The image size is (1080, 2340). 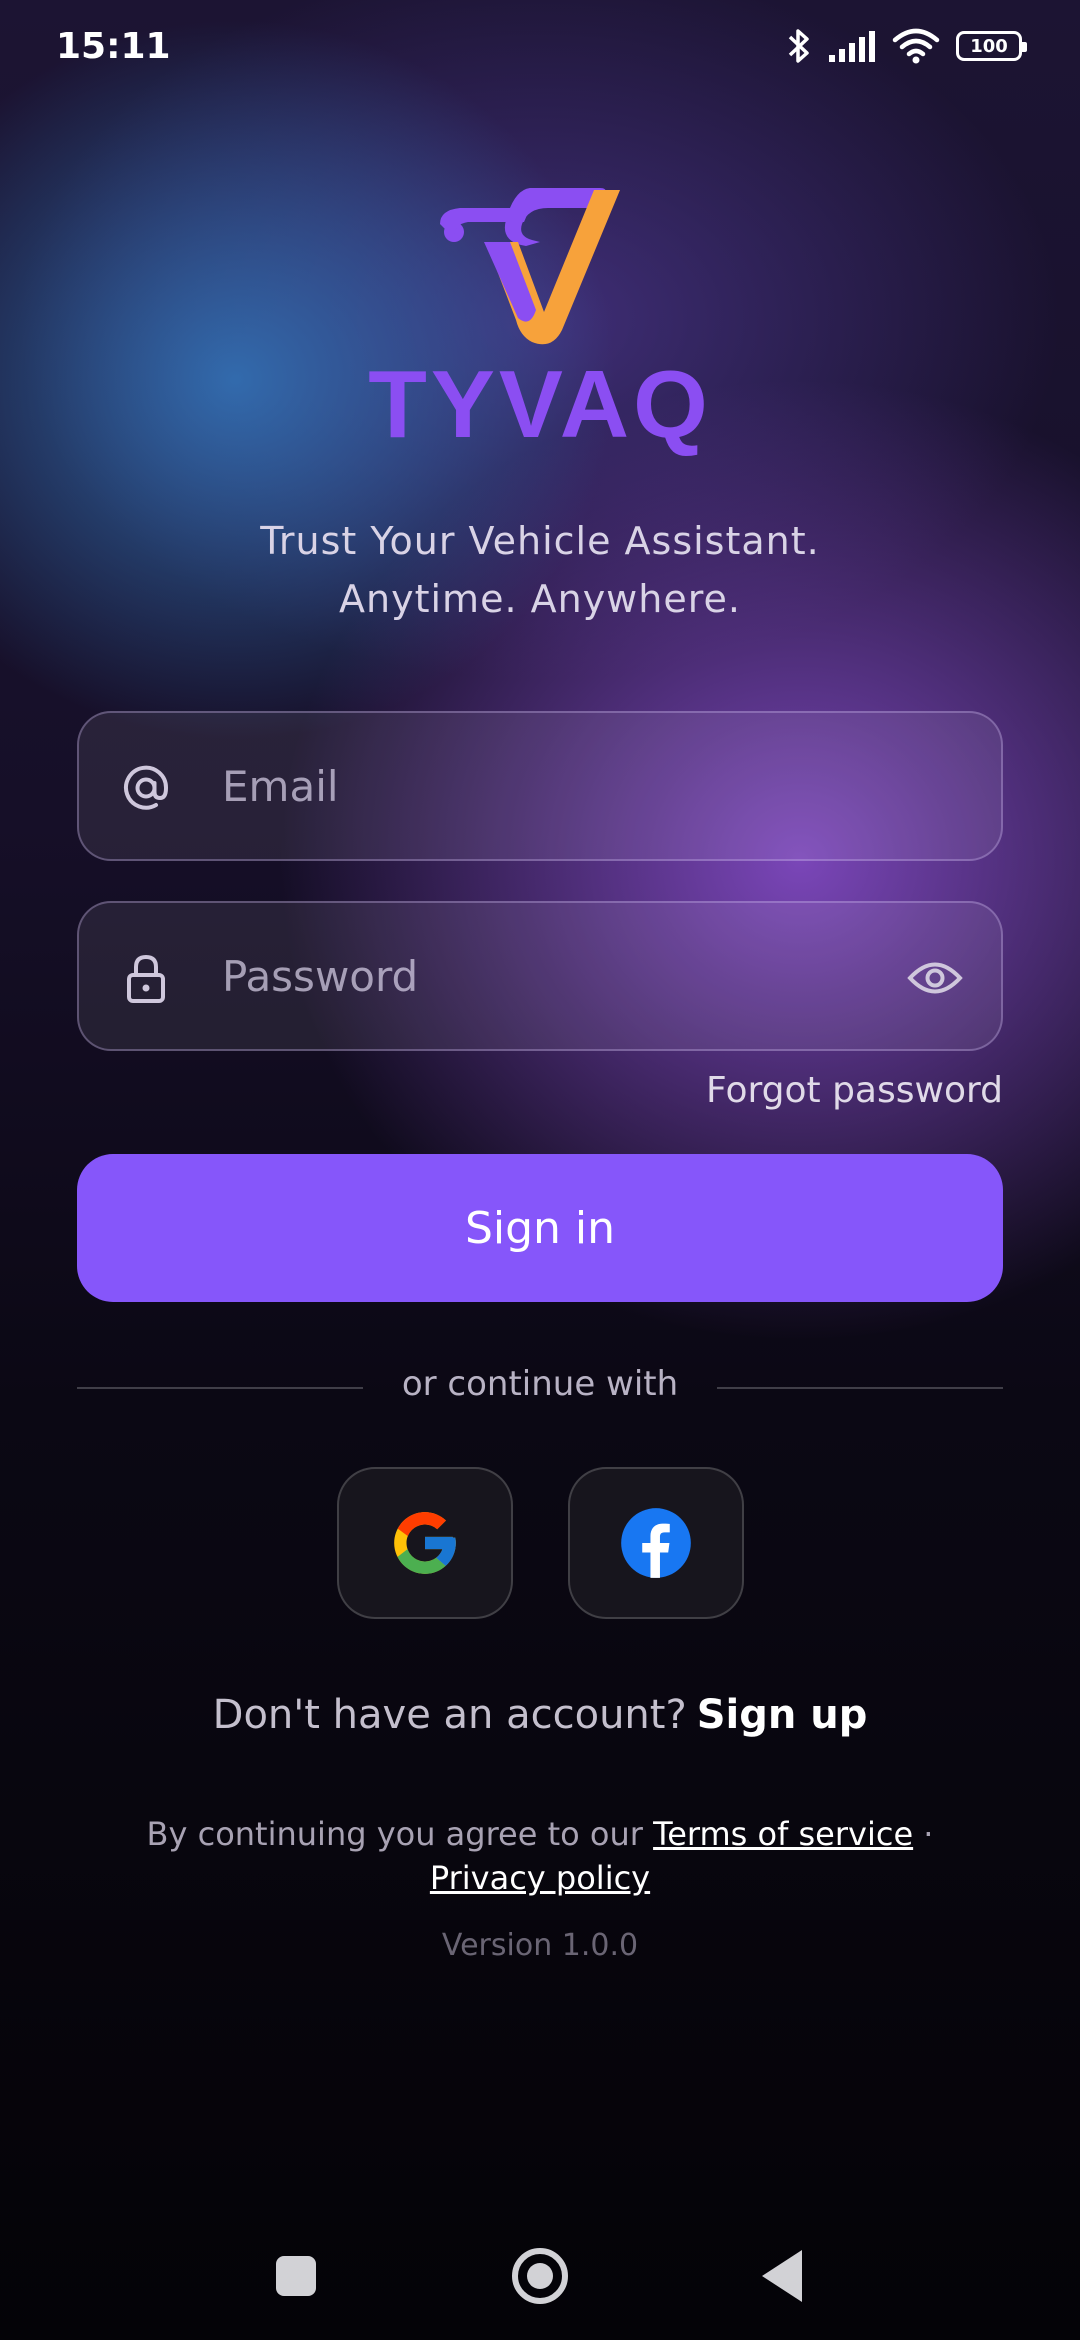 What do you see at coordinates (146, 787) in the screenshot?
I see `at-icon` at bounding box center [146, 787].